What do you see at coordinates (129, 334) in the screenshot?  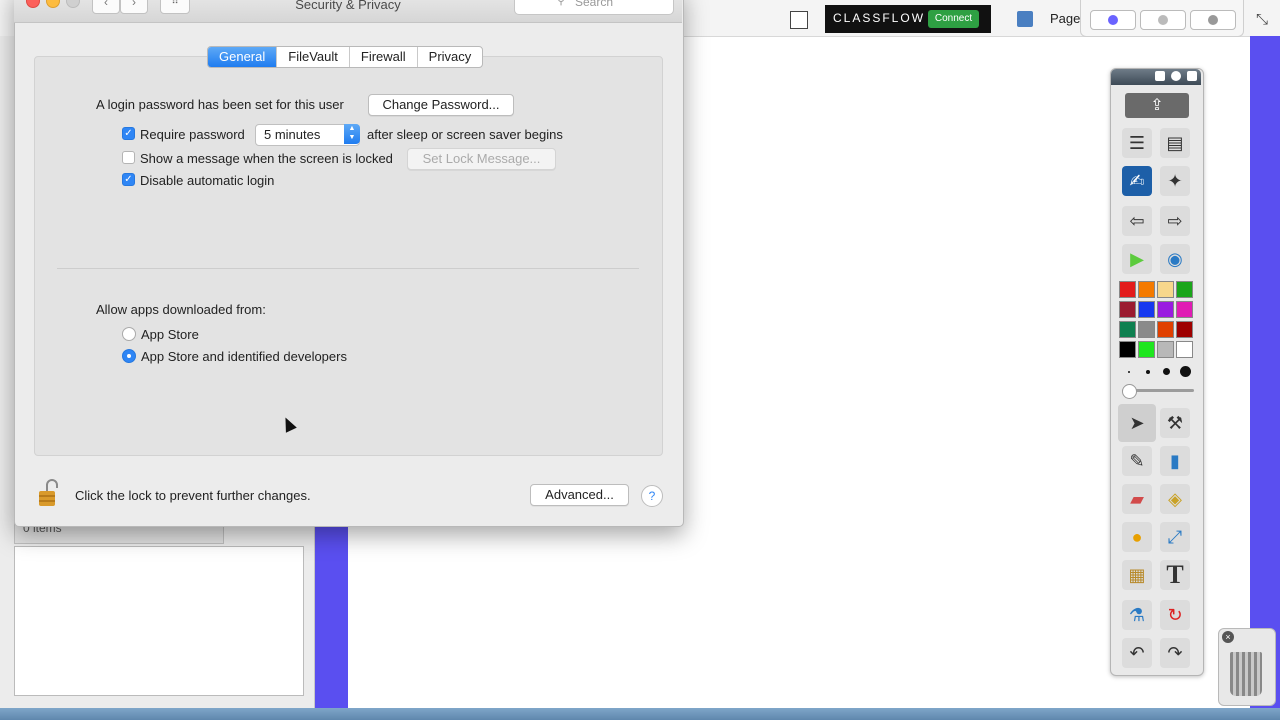 I see `app-store-radio` at bounding box center [129, 334].